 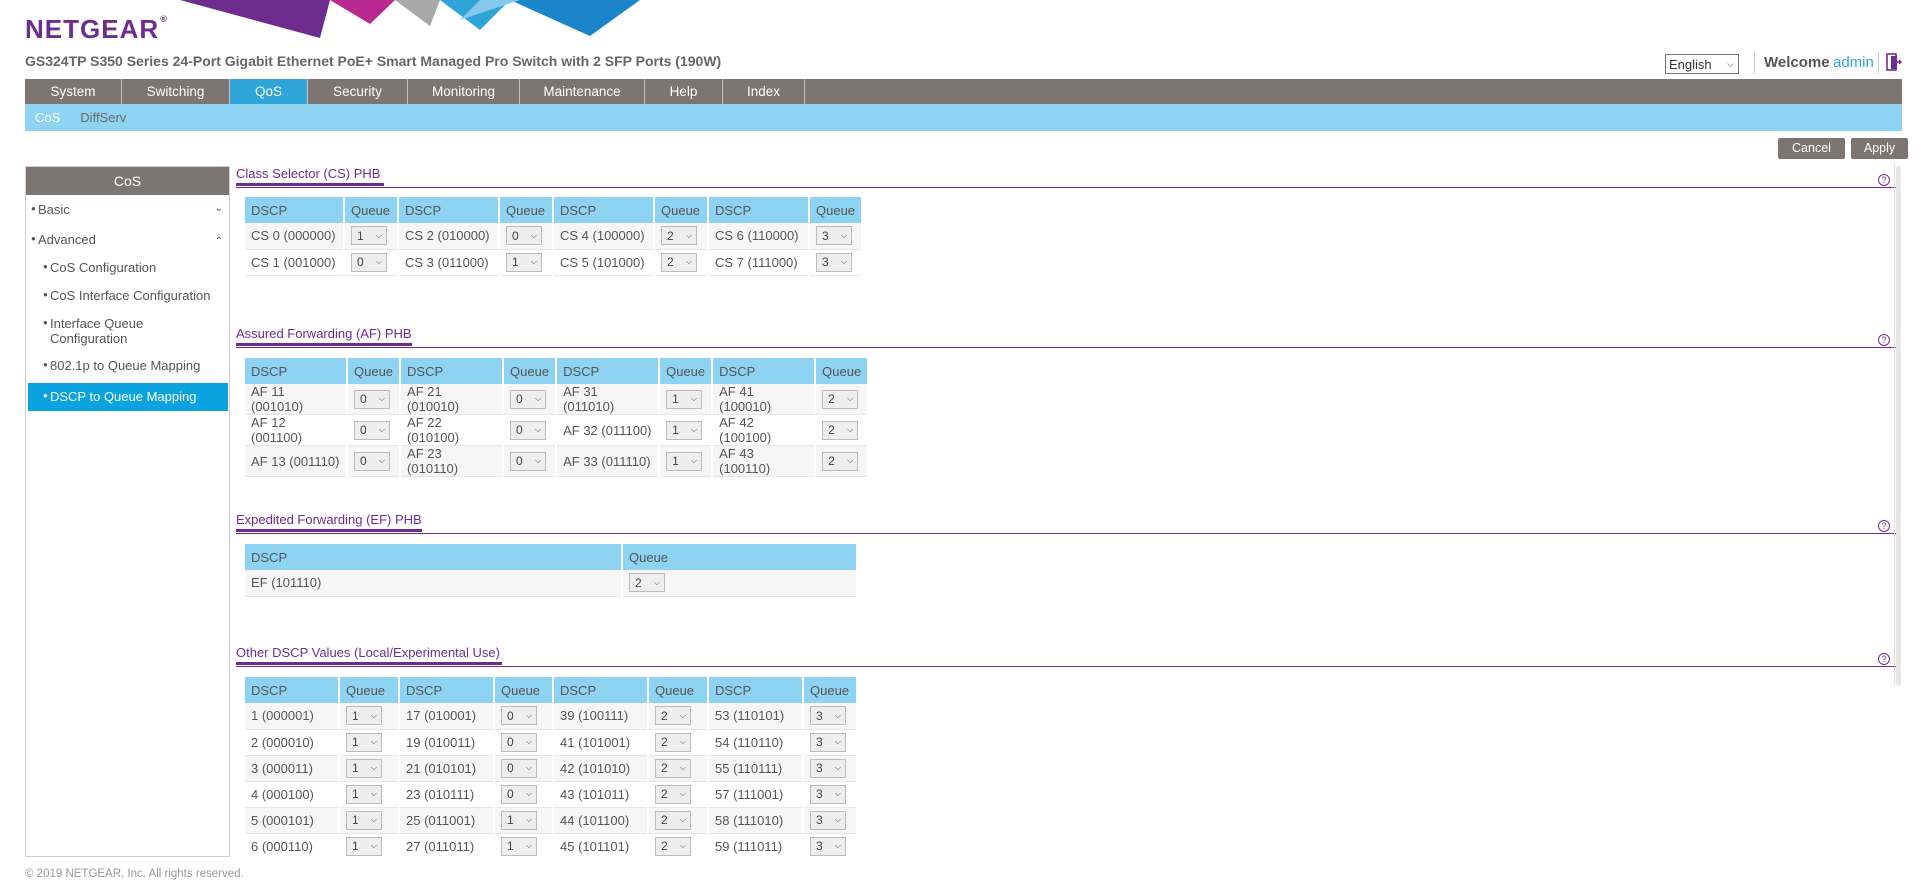 What do you see at coordinates (91, 334) in the screenshot?
I see `sidebar-item-interface-queue-configuration: ● Interface Queue Configuration` at bounding box center [91, 334].